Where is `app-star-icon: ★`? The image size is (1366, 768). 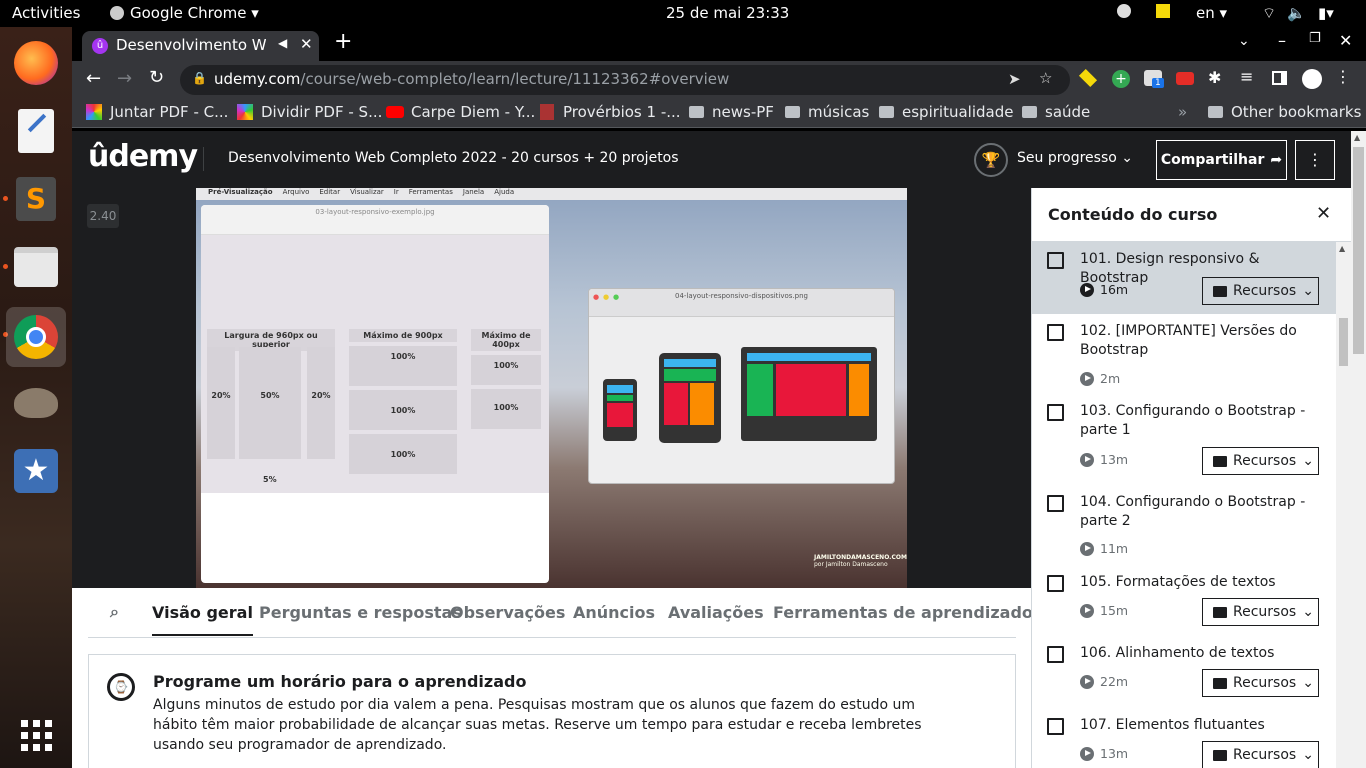 app-star-icon: ★ is located at coordinates (36, 471).